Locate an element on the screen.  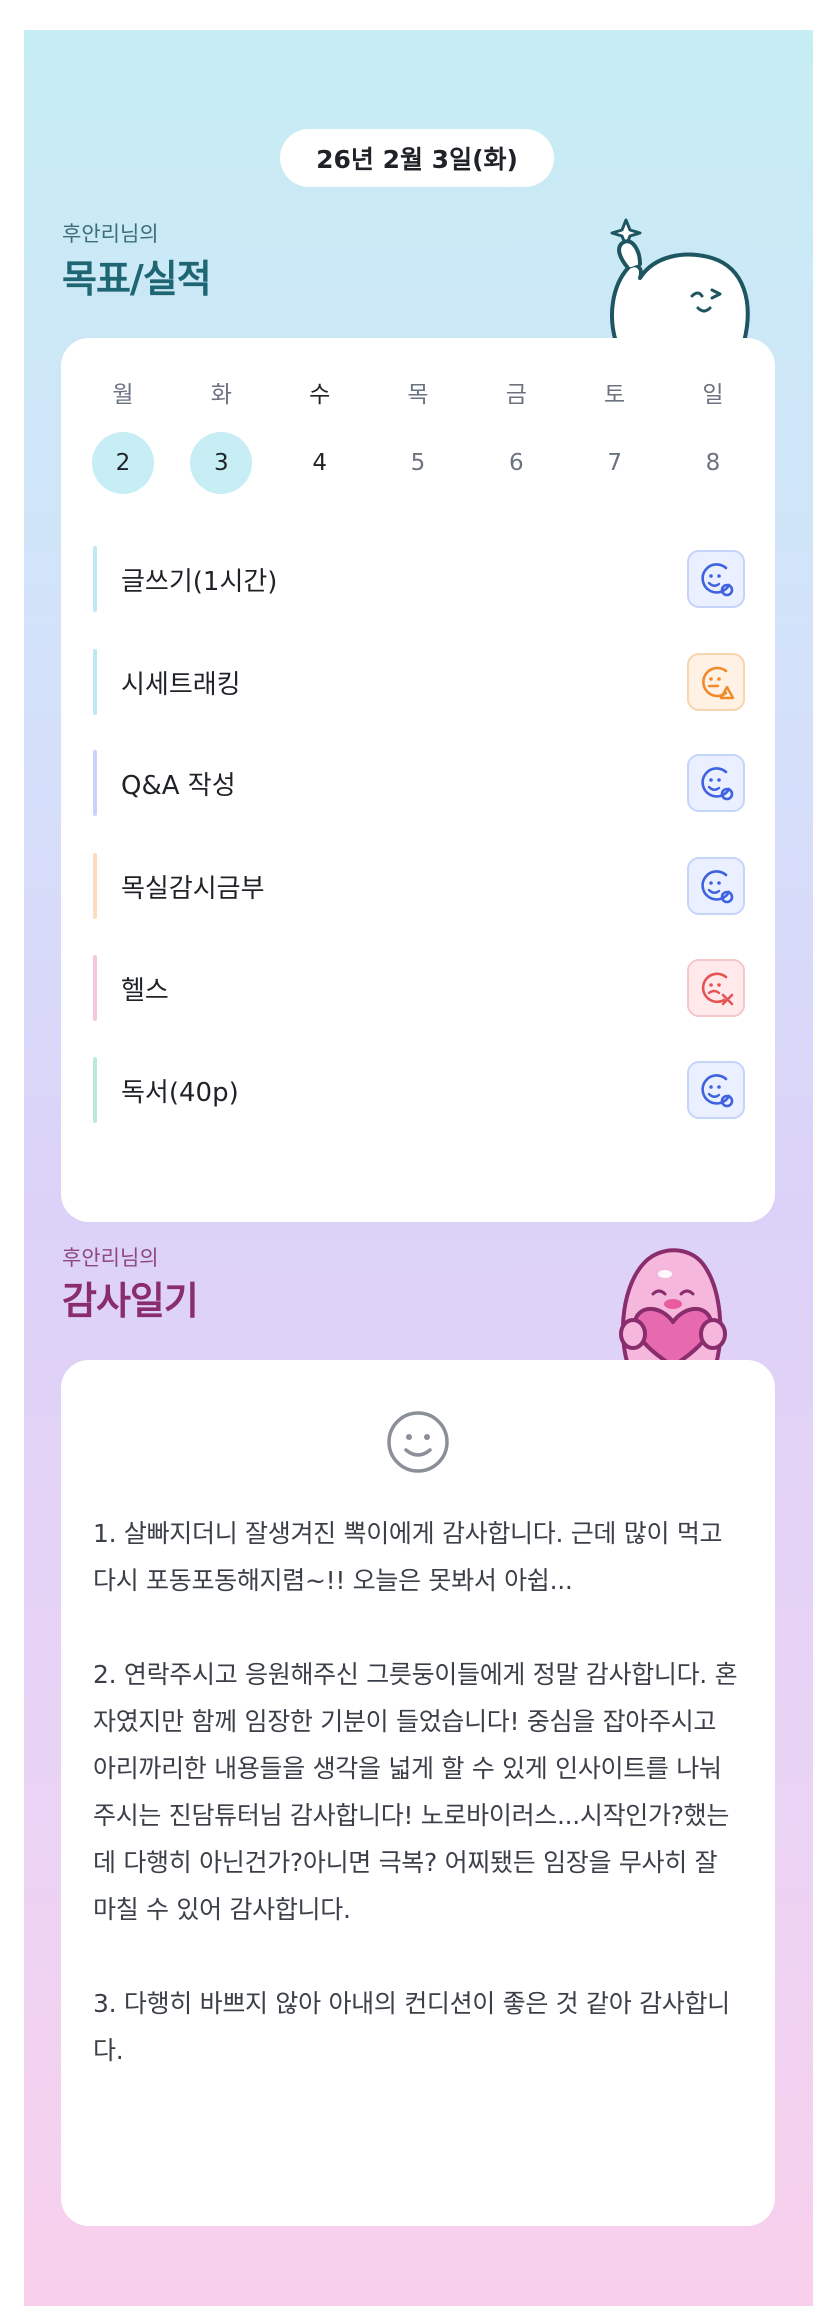
diary-owner-label: 후안리님의 is located at coordinates (110, 1258).